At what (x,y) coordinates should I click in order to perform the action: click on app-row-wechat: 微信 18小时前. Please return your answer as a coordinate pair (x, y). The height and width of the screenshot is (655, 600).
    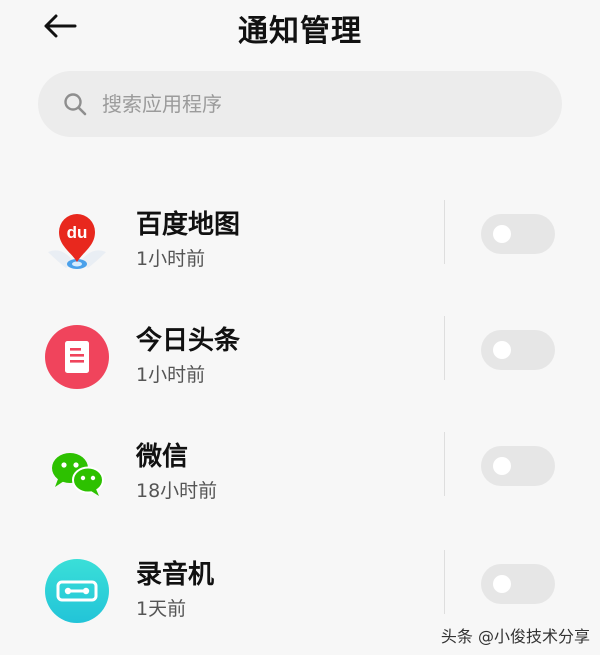
    Looking at the image, I should click on (300, 472).